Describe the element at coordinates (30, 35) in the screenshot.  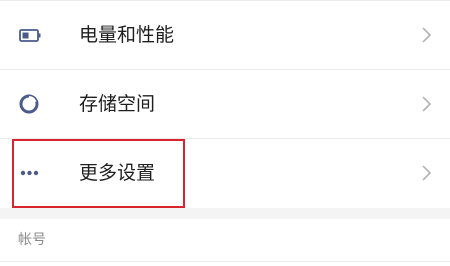
I see `battery-icon` at that location.